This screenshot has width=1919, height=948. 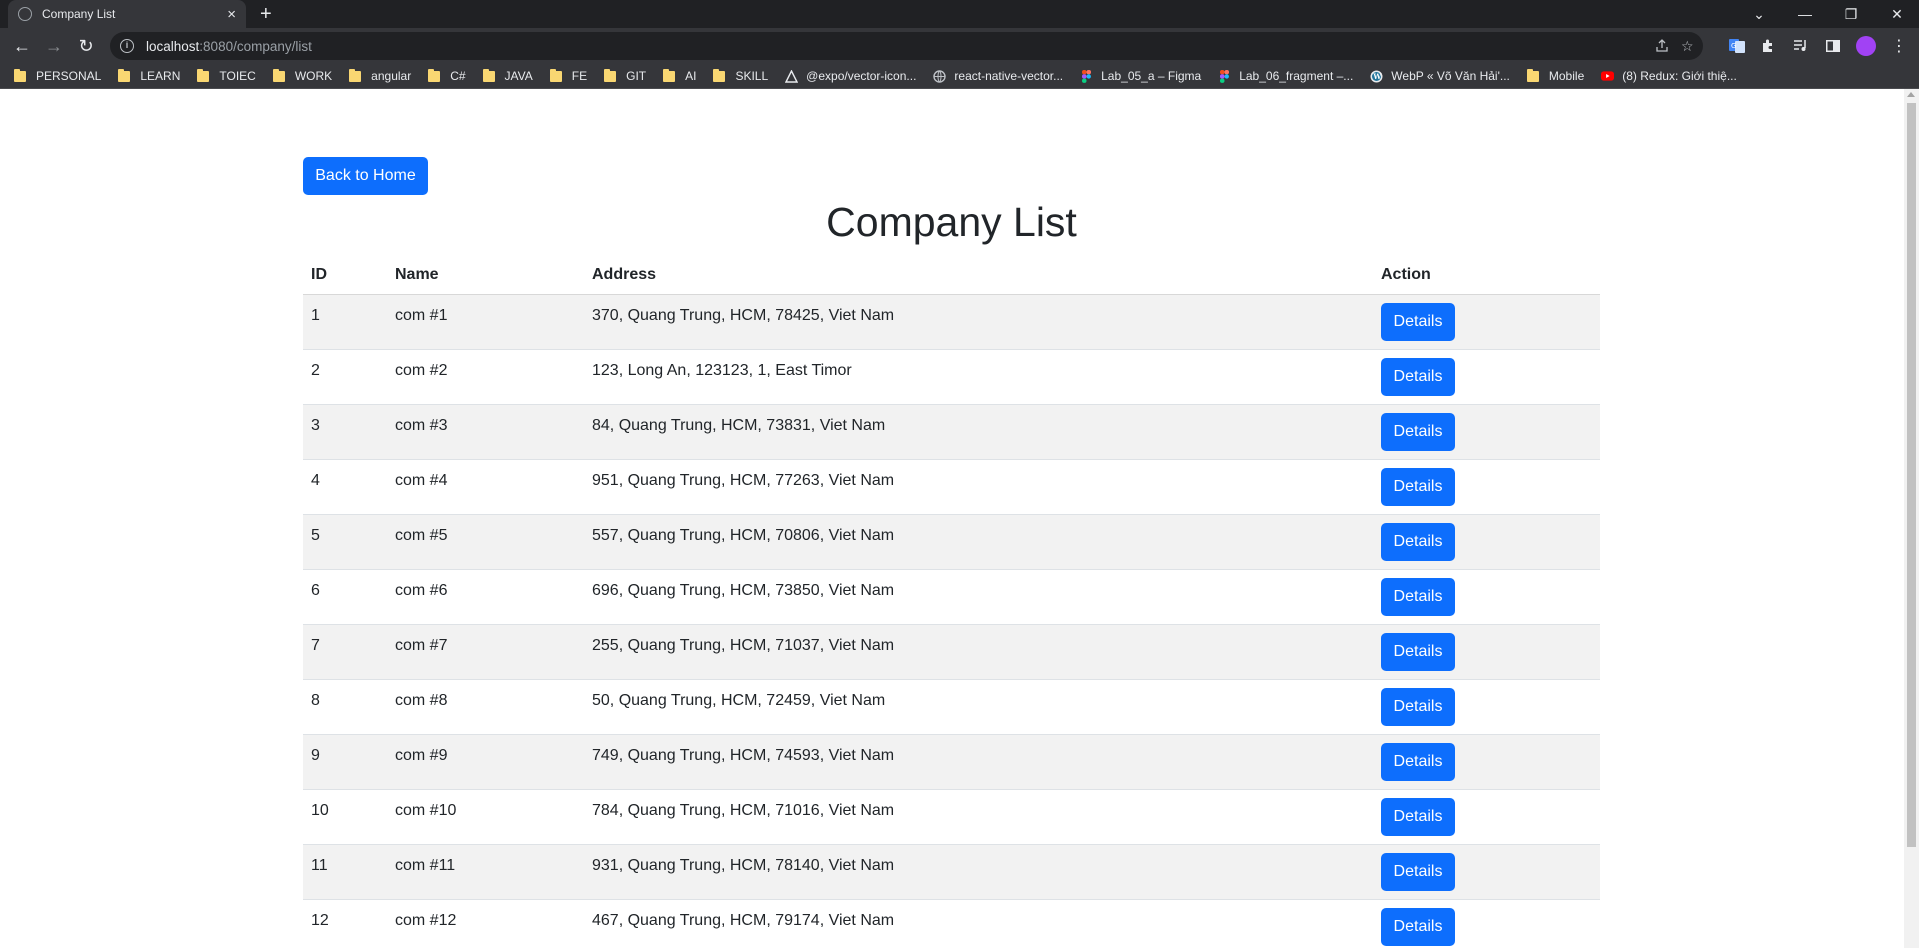 What do you see at coordinates (485, 377) in the screenshot?
I see `cell-name: com #2` at bounding box center [485, 377].